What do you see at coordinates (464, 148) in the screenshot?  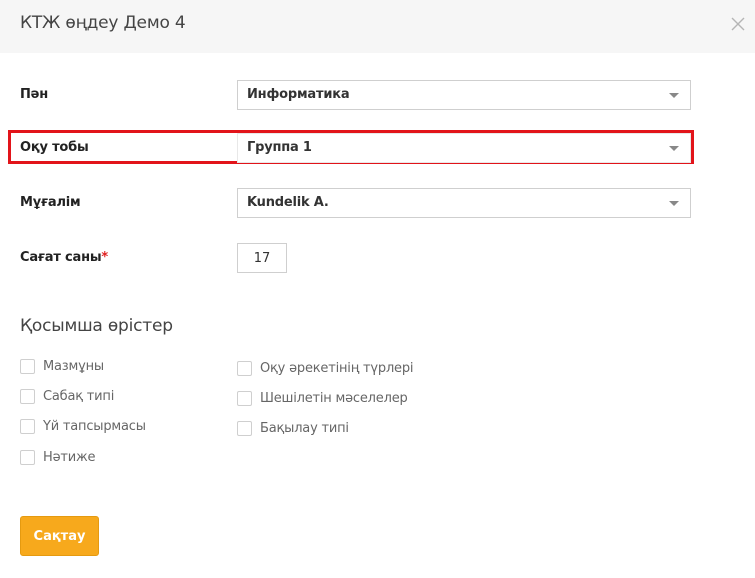 I see `group-select: Группа 1` at bounding box center [464, 148].